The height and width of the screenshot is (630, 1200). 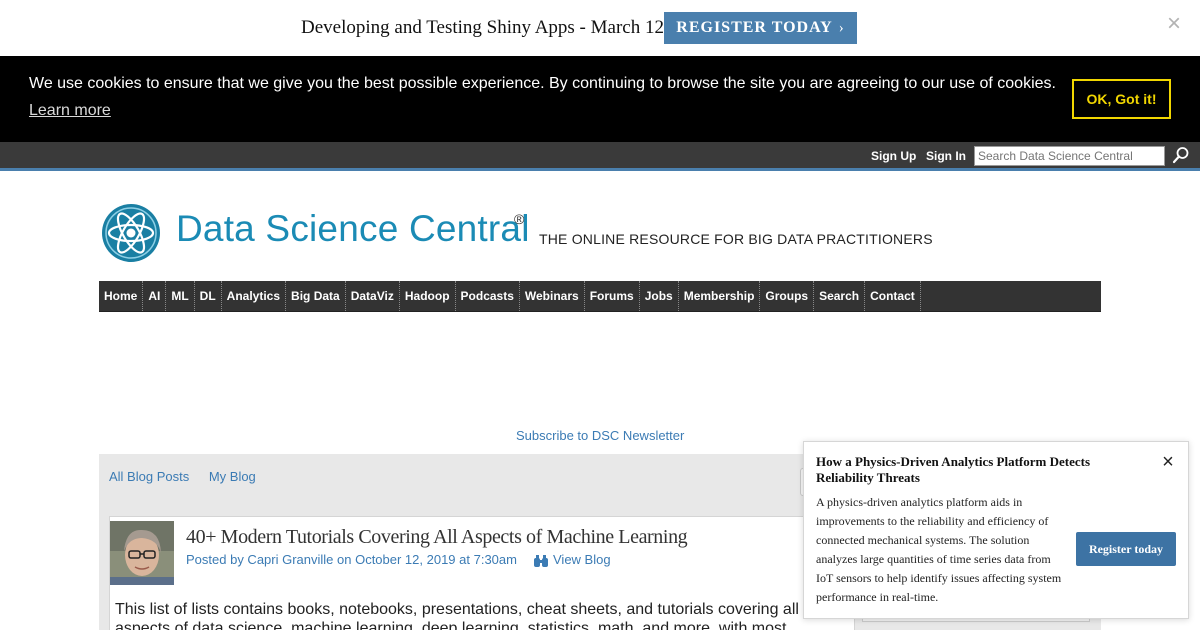 I want to click on register-today-button: REGISTER TODAY ›, so click(x=760, y=28).